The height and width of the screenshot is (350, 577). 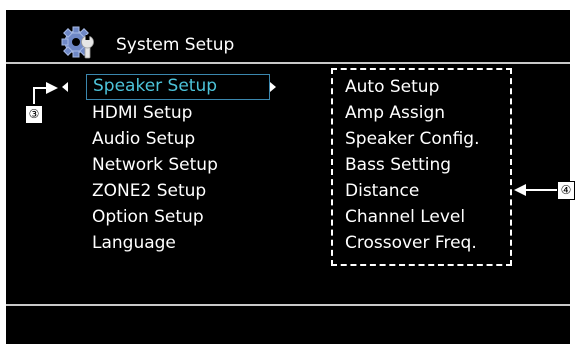 I want to click on callout-3-label: ③, so click(x=34, y=114).